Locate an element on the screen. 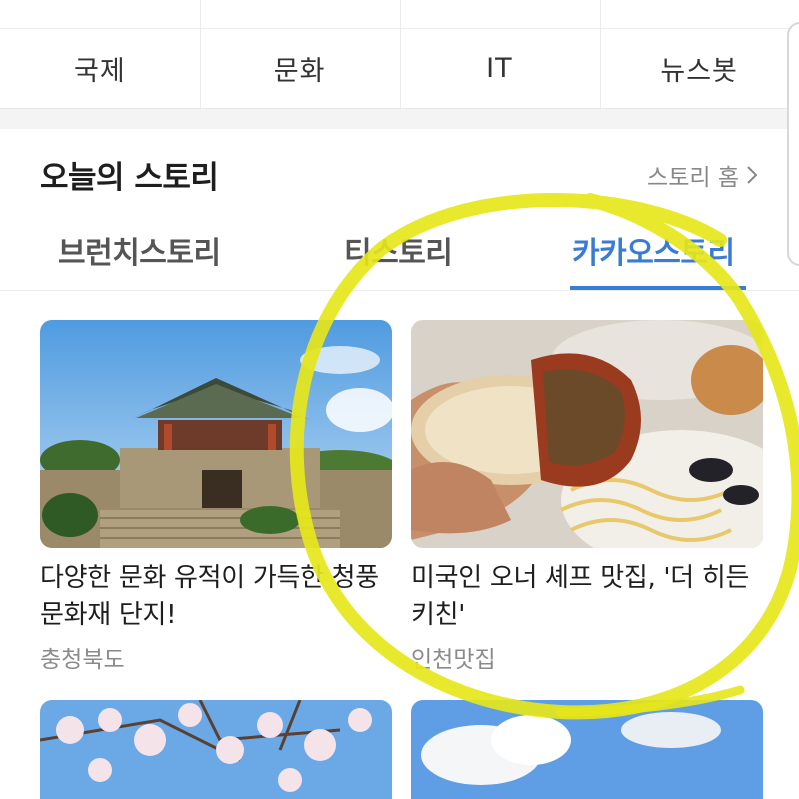  tabs-divider is located at coordinates (399, 290).